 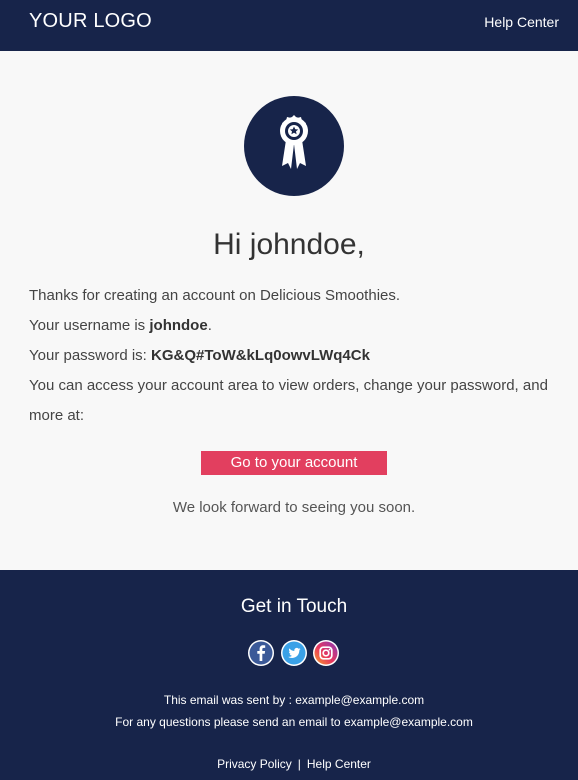 I want to click on greeting-heading: Hi johndoe,, so click(x=289, y=244).